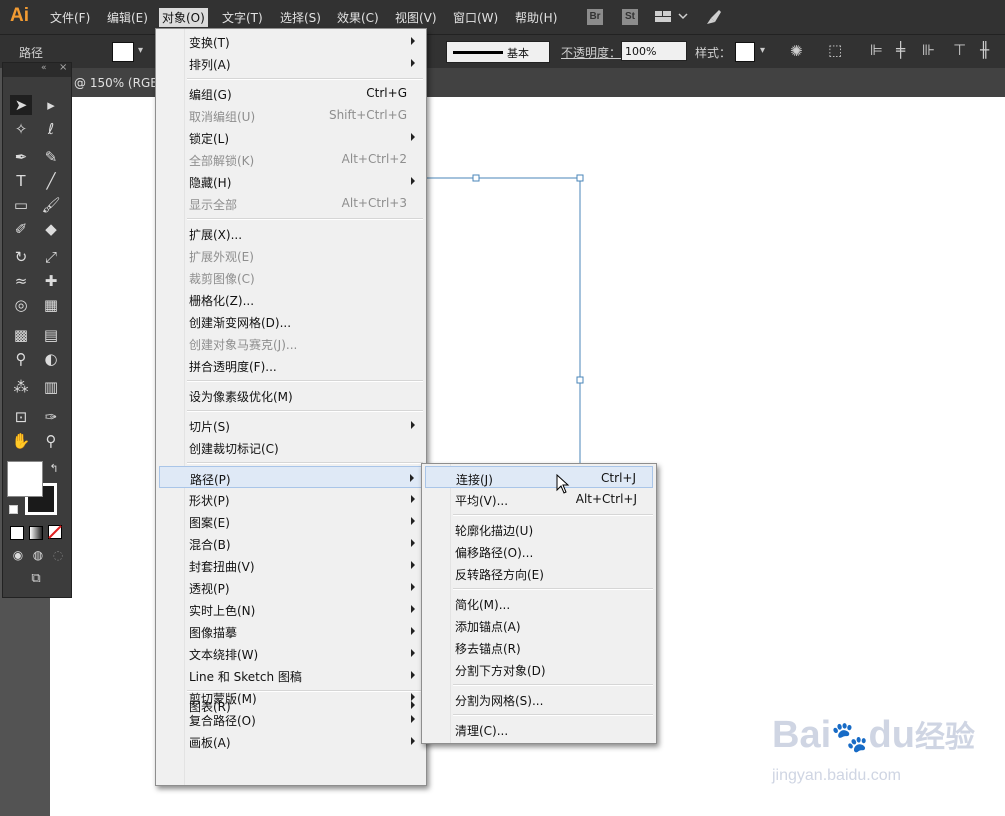 The height and width of the screenshot is (816, 1005). What do you see at coordinates (876, 50) in the screenshot?
I see `align-left-icon: ⊫` at bounding box center [876, 50].